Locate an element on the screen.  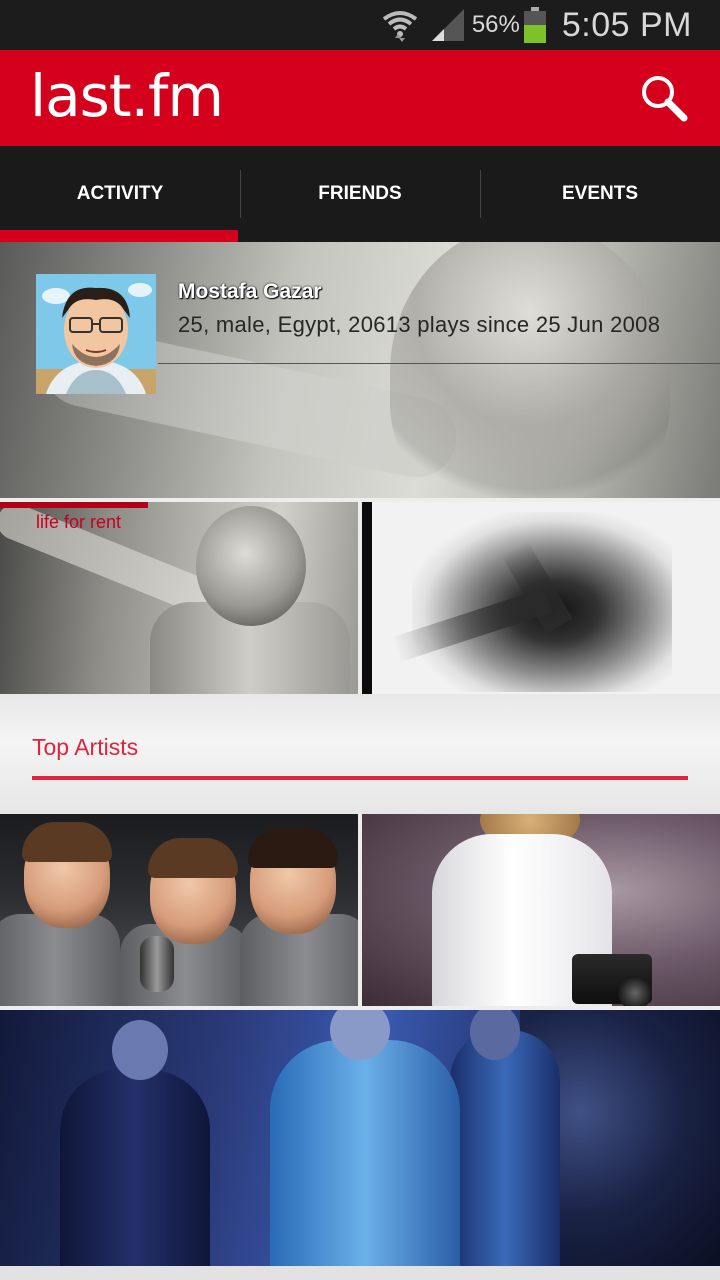
album-art-band is located at coordinates (74, 505).